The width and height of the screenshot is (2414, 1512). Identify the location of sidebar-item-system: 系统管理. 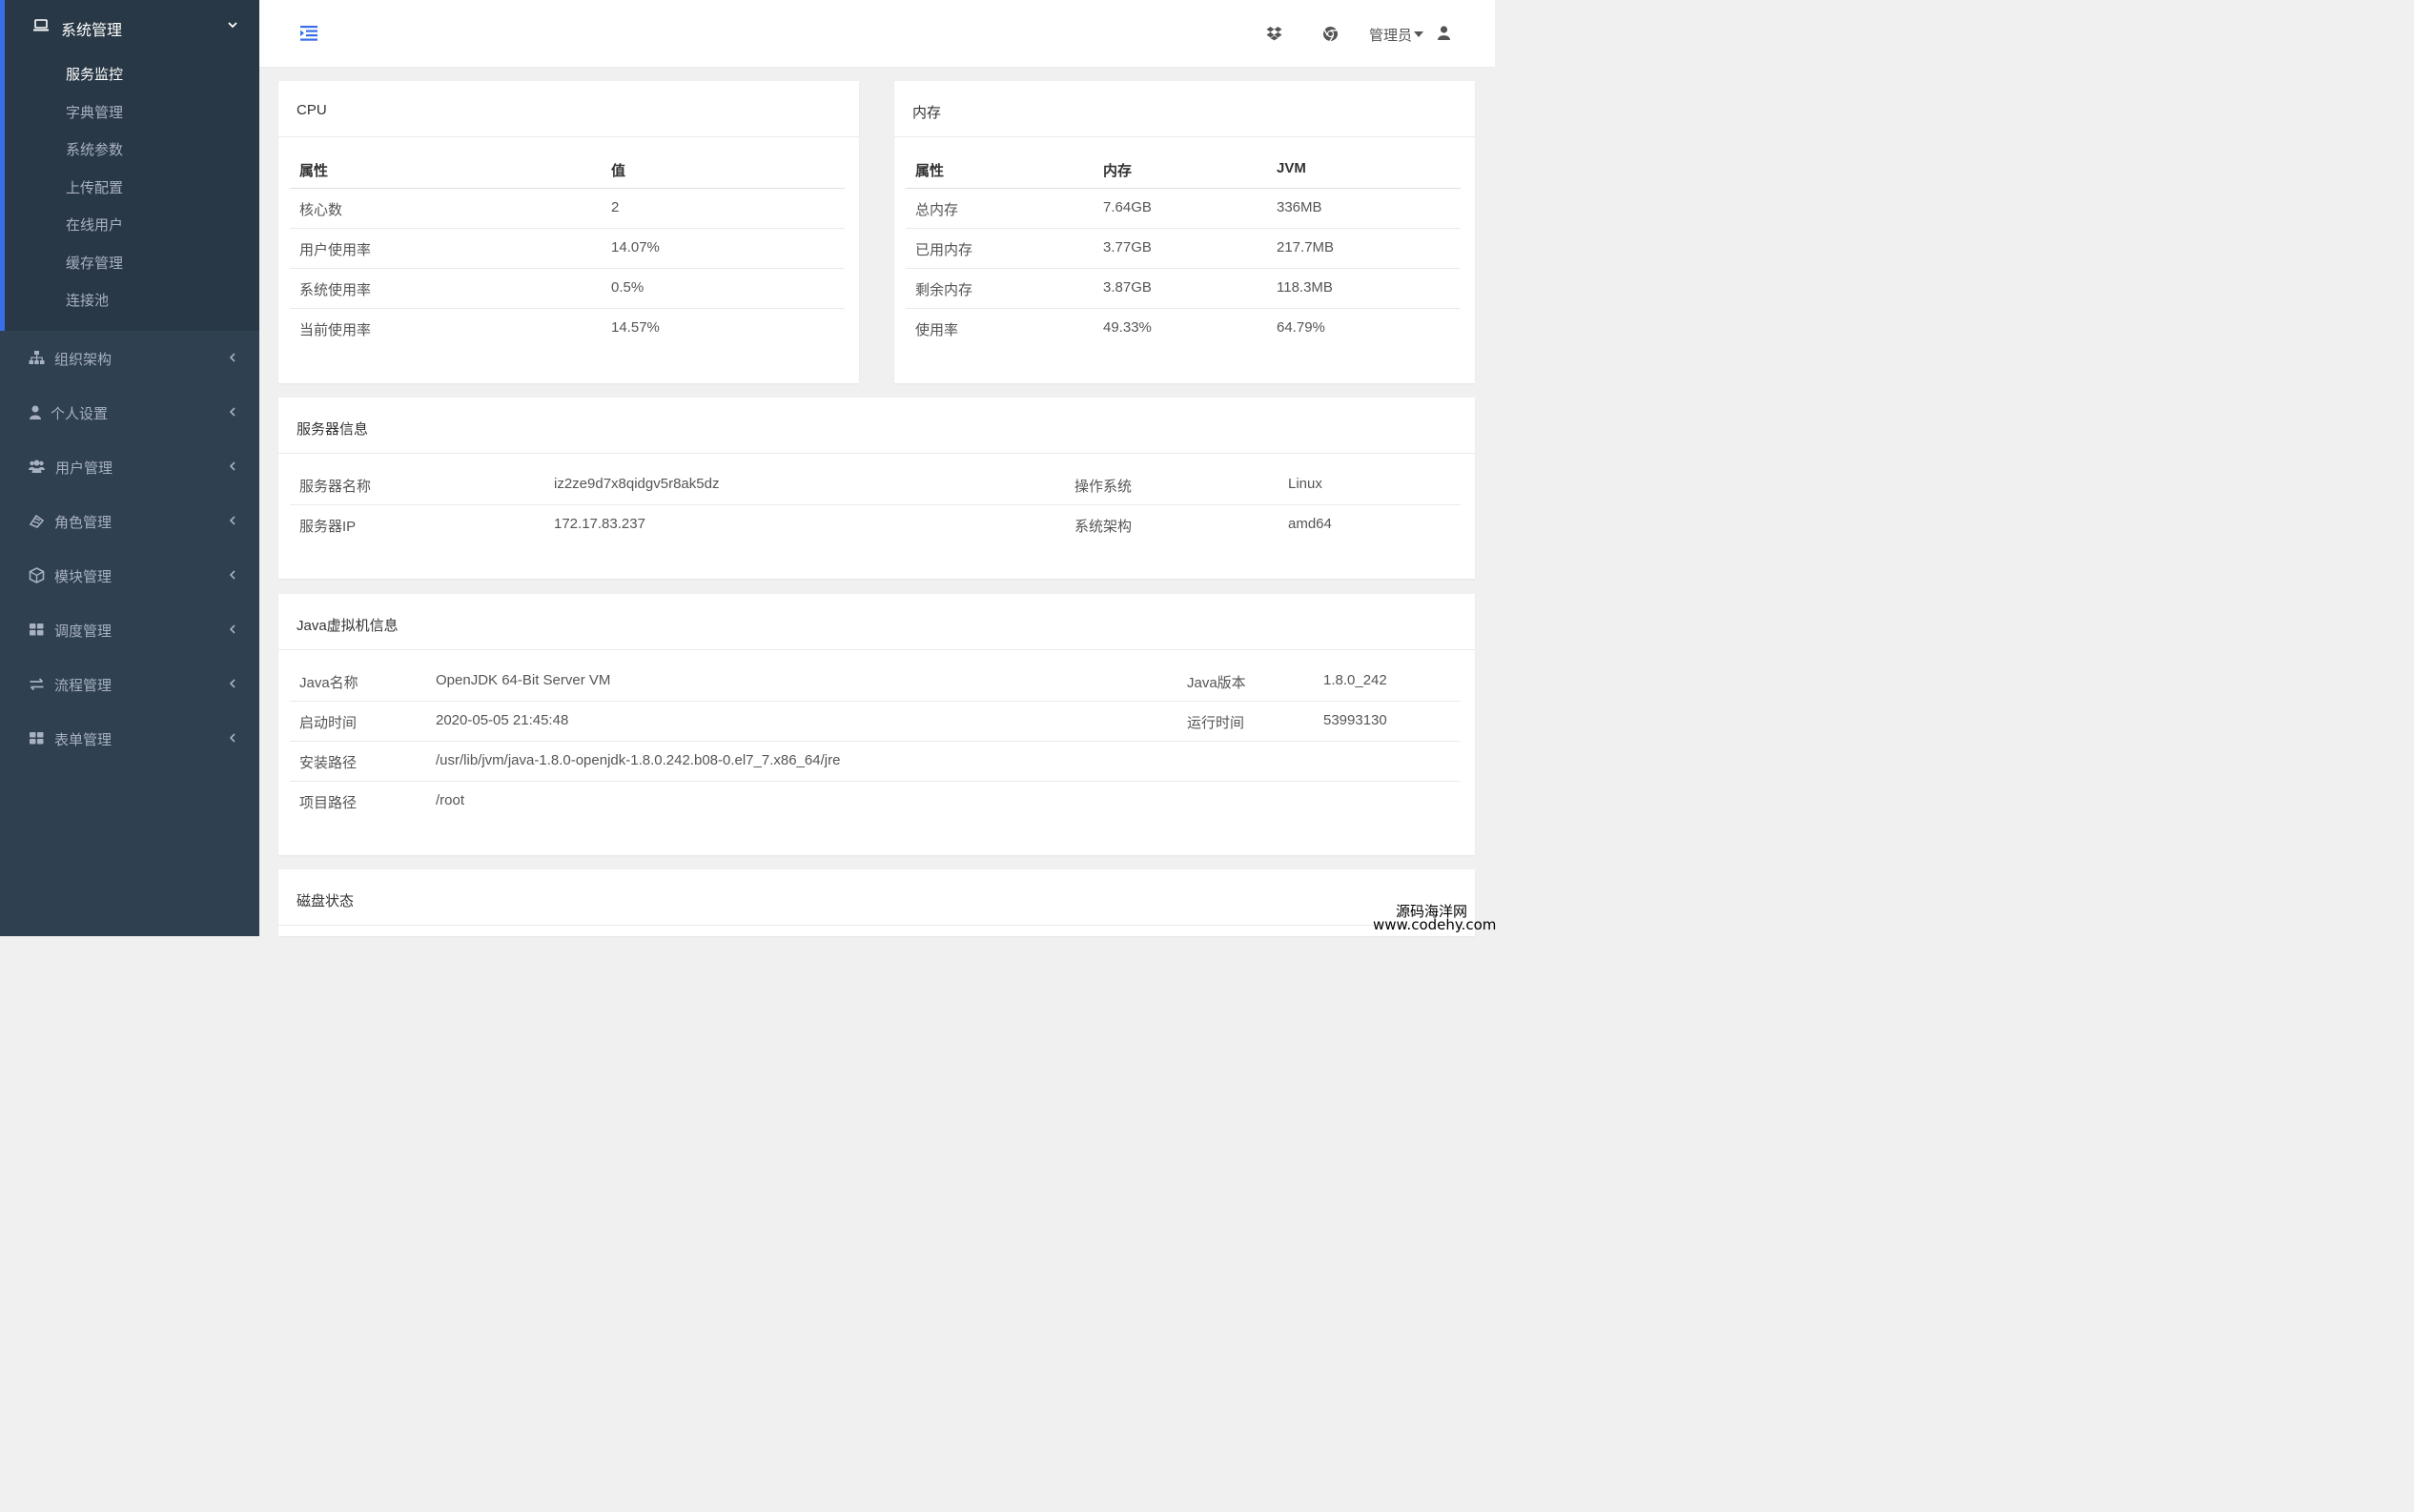
(132, 26).